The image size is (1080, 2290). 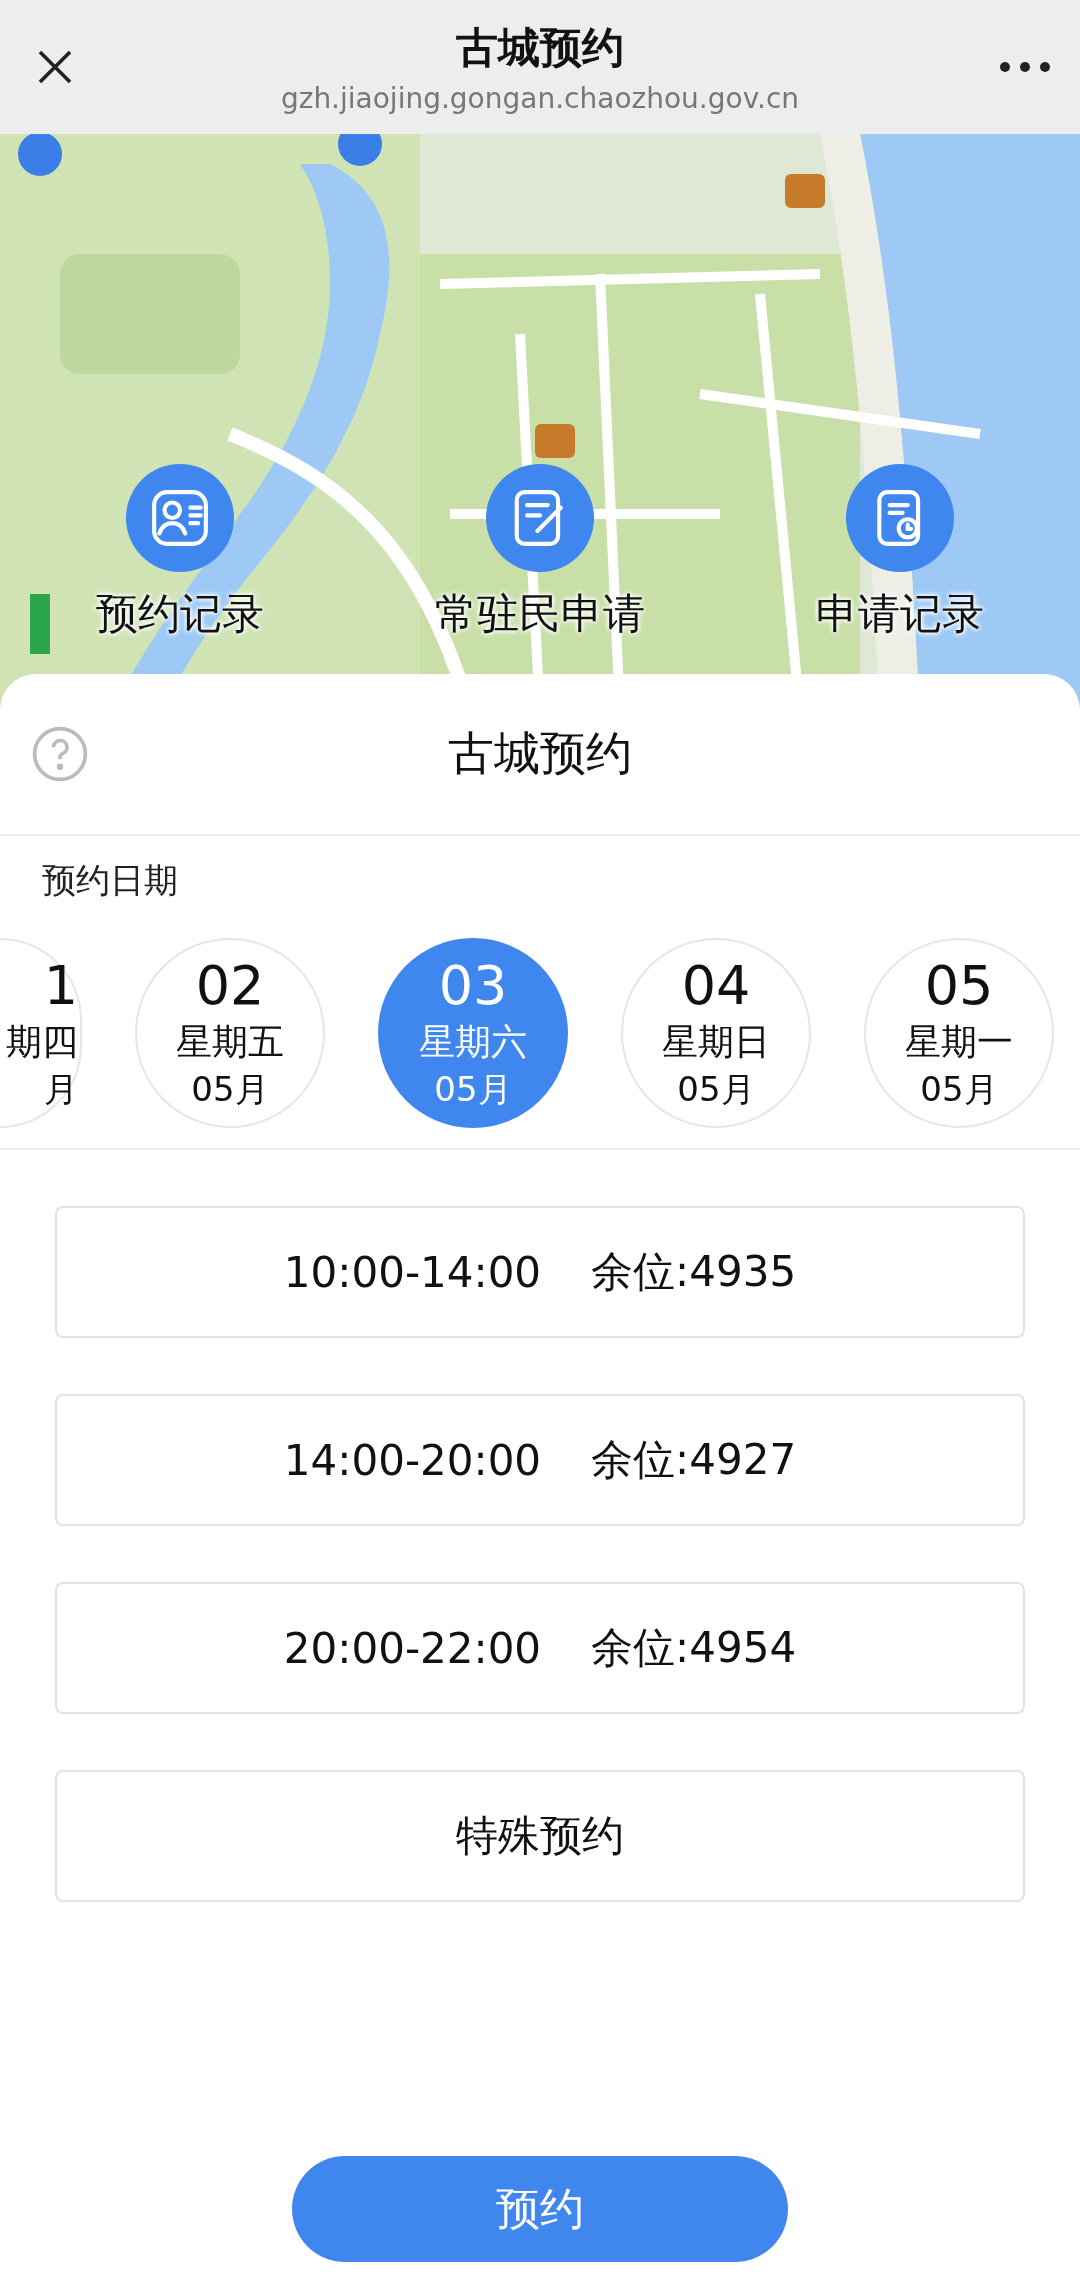 What do you see at coordinates (180, 553) in the screenshot?
I see `shortcut-button: 预约记录` at bounding box center [180, 553].